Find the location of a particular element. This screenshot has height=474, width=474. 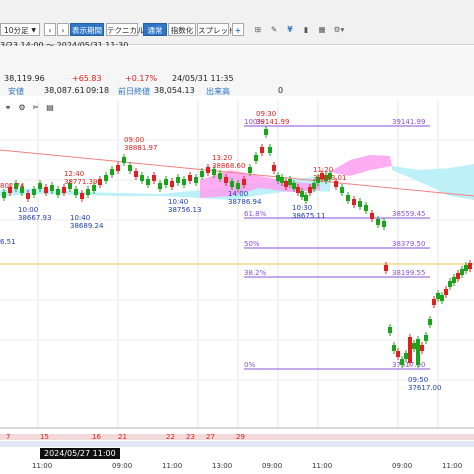

day-marker: 16 is located at coordinates (96, 437).